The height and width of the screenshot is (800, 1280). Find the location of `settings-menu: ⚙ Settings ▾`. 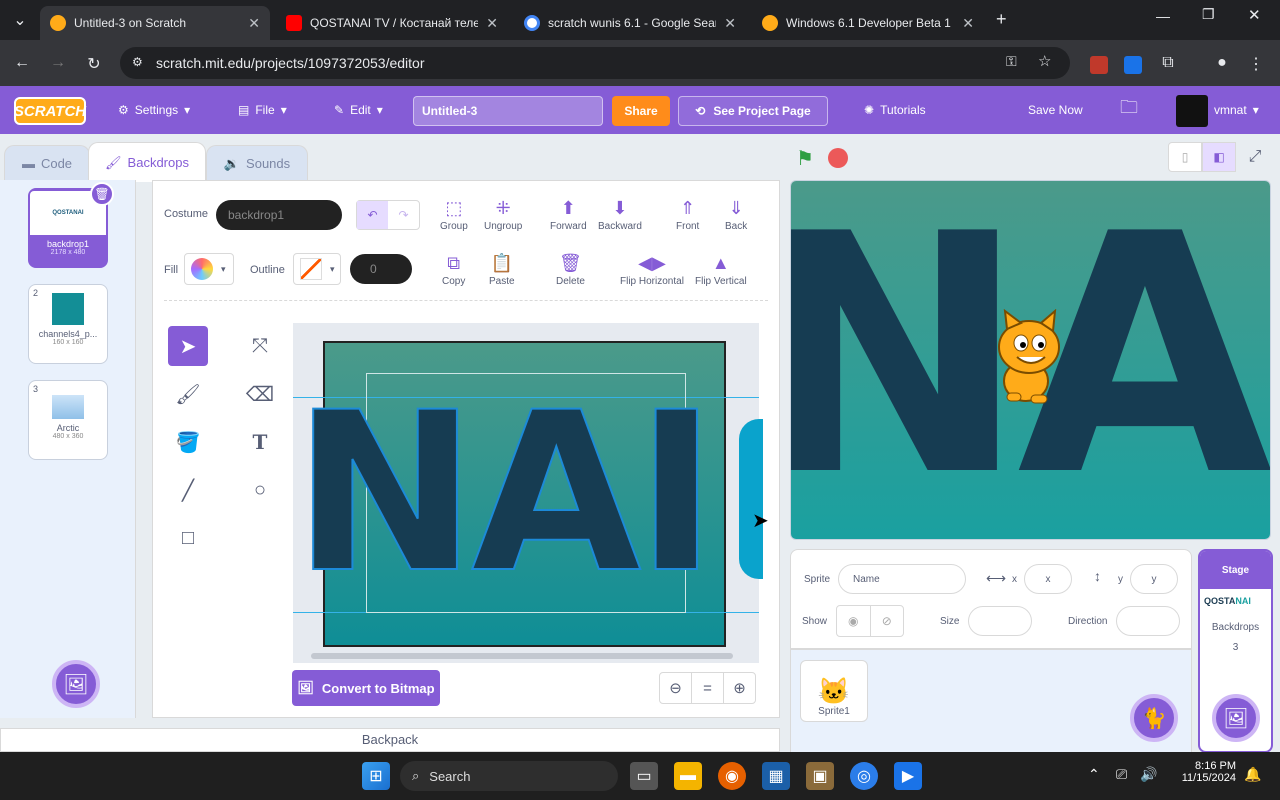

settings-menu: ⚙ Settings ▾ is located at coordinates (154, 110).